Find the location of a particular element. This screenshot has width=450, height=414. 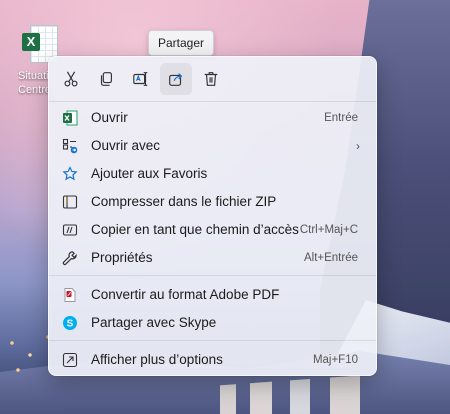

zip-icon is located at coordinates (70, 202).